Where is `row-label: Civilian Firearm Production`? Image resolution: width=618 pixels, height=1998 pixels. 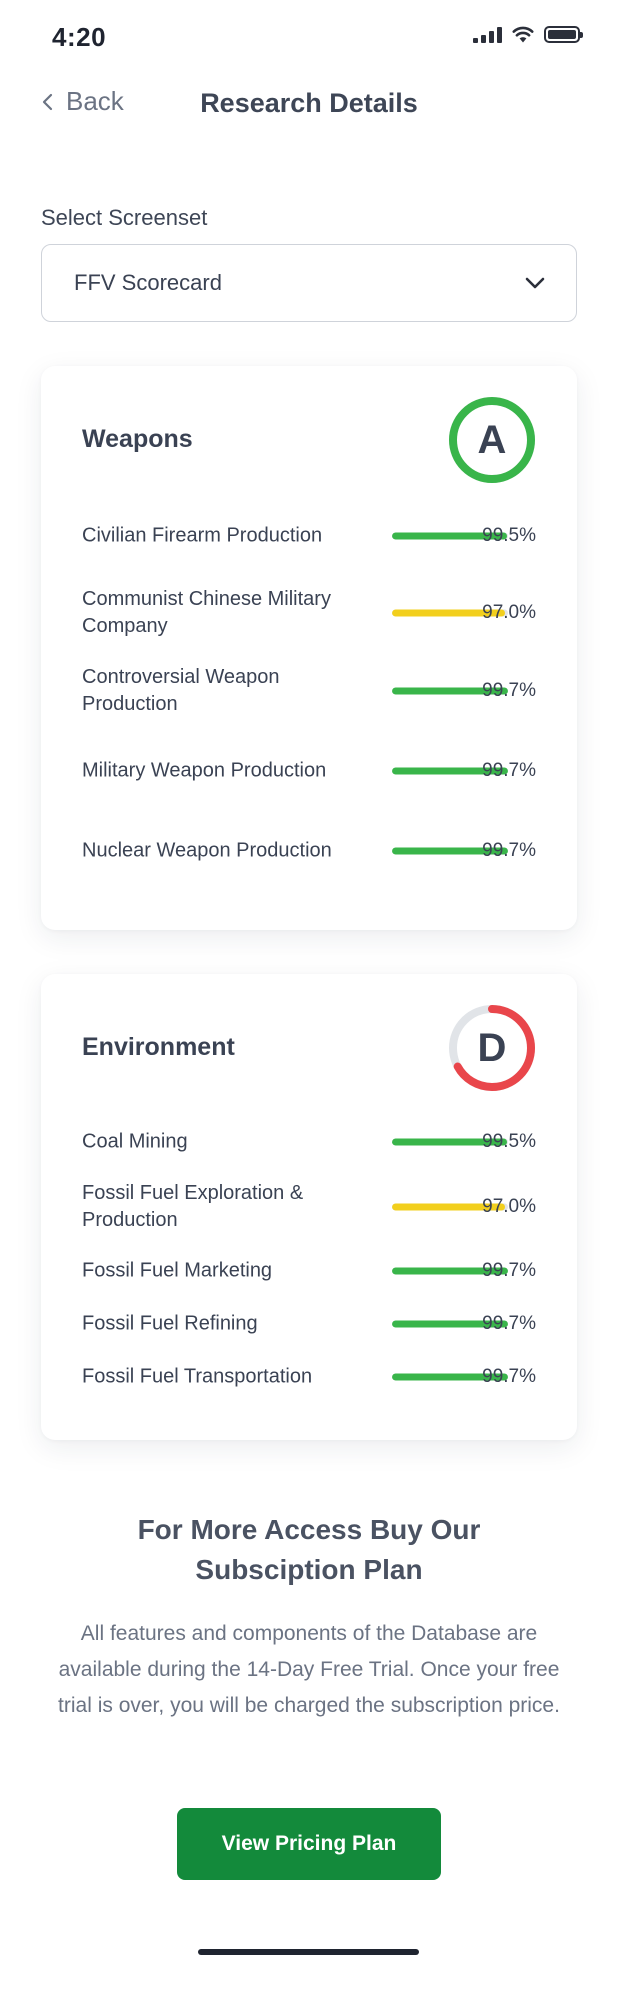
row-label: Civilian Firearm Production is located at coordinates (202, 535).